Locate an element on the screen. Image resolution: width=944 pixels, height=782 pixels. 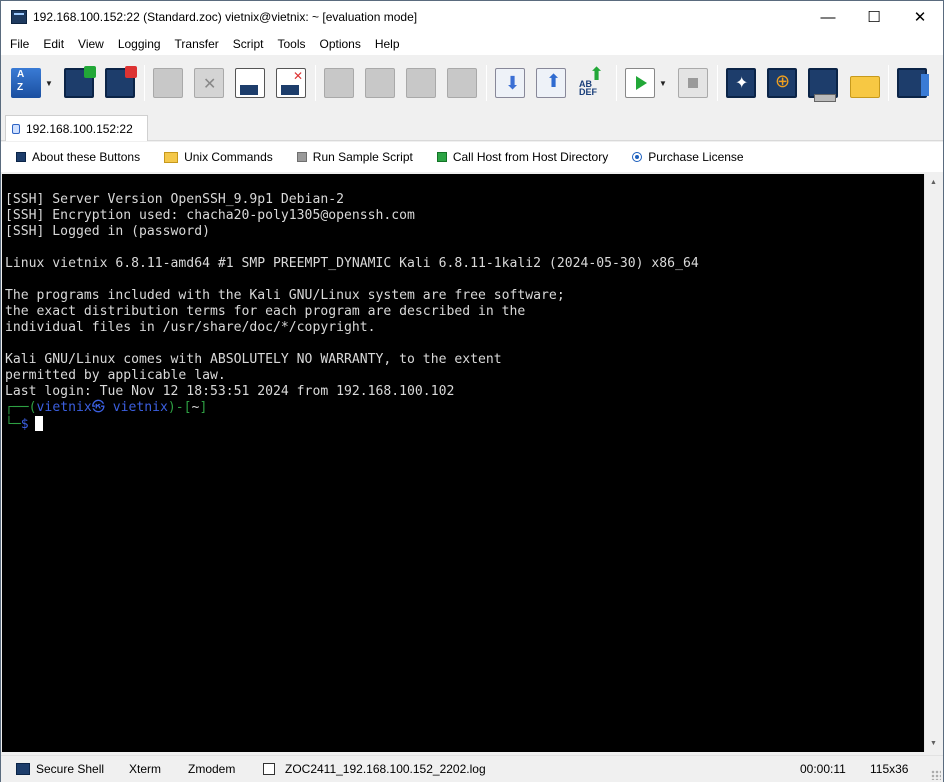
menu-edit: Edit is located at coordinates (53, 44).